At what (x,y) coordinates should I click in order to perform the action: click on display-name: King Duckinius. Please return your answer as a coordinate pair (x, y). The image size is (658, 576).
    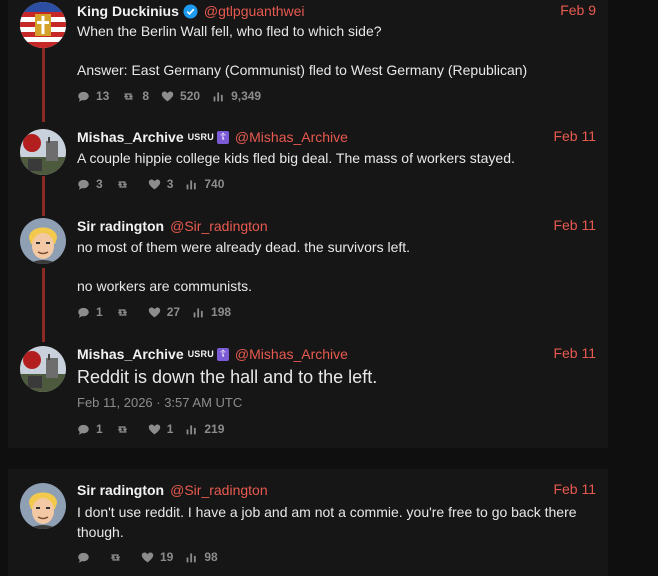
    Looking at the image, I should click on (128, 11).